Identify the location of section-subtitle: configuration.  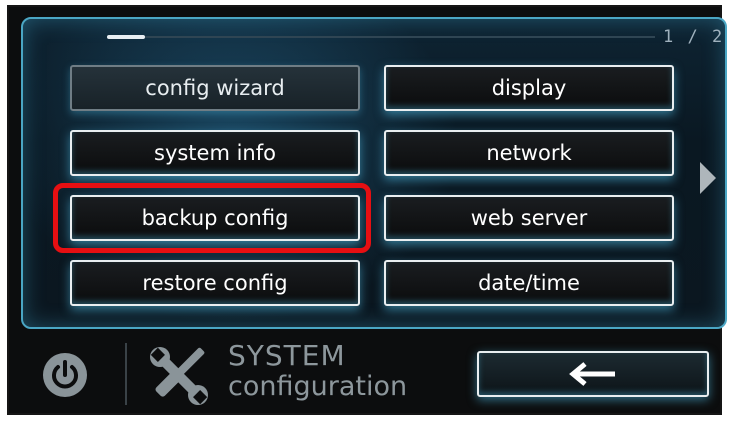
(318, 386).